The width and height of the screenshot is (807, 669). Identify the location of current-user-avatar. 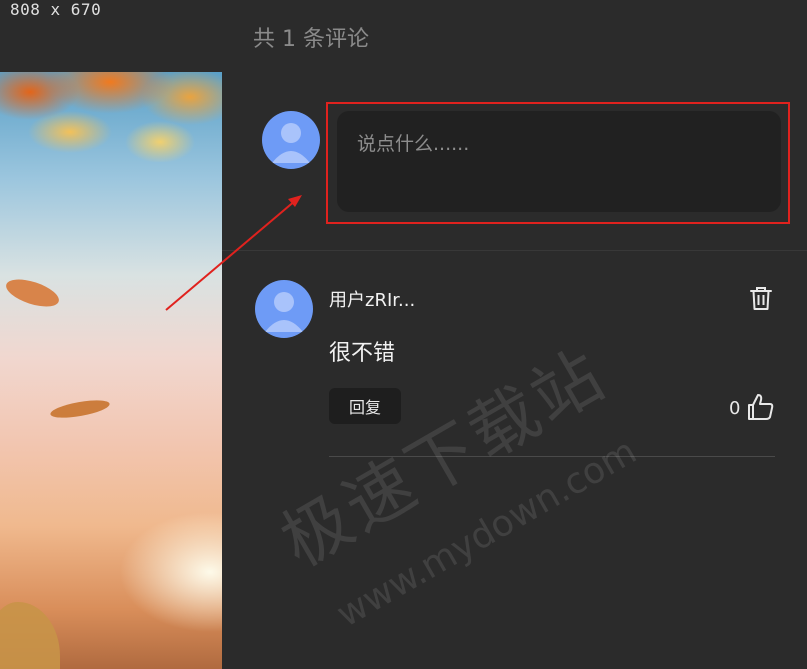
(291, 140).